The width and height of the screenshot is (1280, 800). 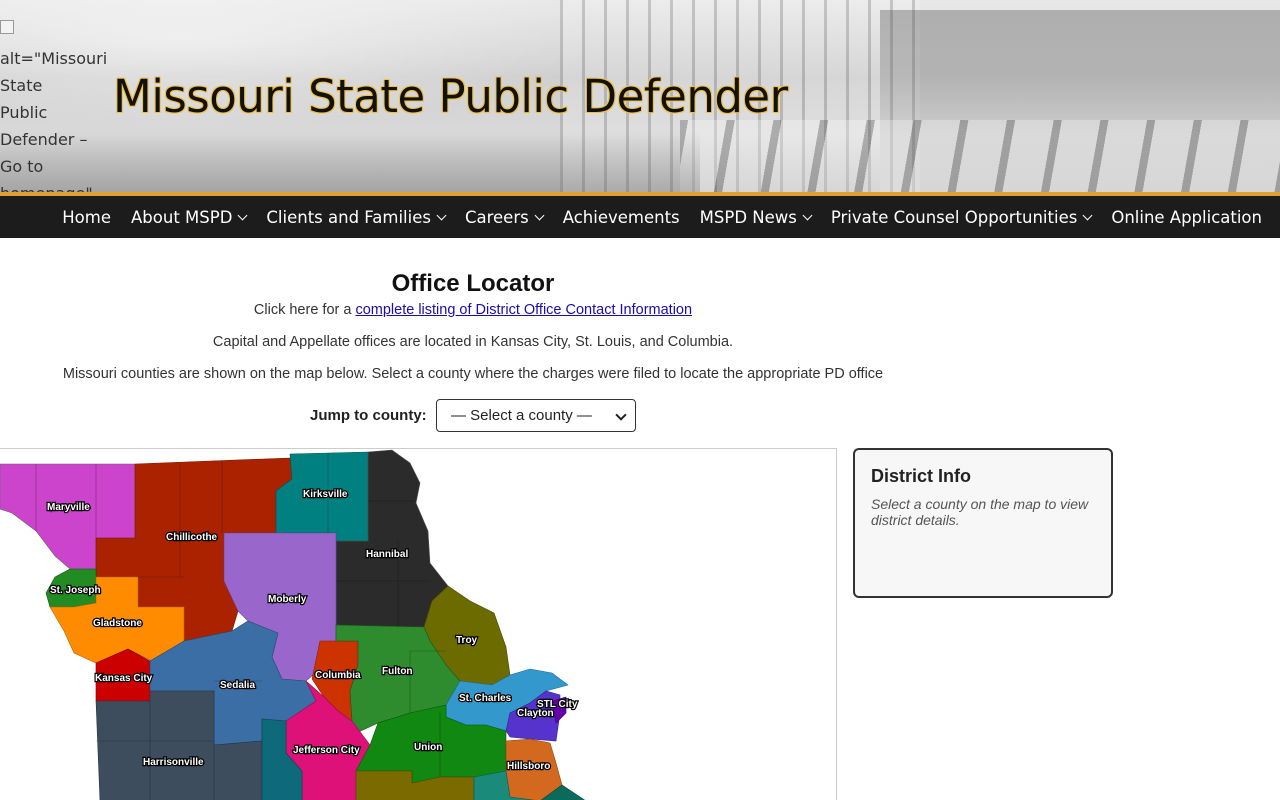 What do you see at coordinates (921, 476) in the screenshot?
I see `district-info-title: District Info` at bounding box center [921, 476].